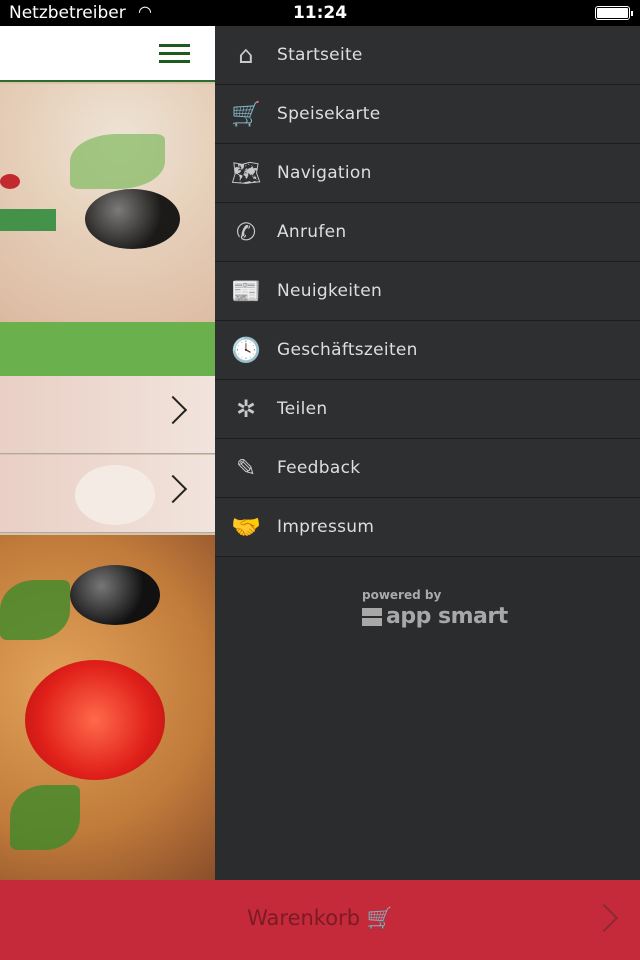 The image size is (640, 960). What do you see at coordinates (427, 468) in the screenshot?
I see `menu-item-feedback: ✎ Feedback` at bounding box center [427, 468].